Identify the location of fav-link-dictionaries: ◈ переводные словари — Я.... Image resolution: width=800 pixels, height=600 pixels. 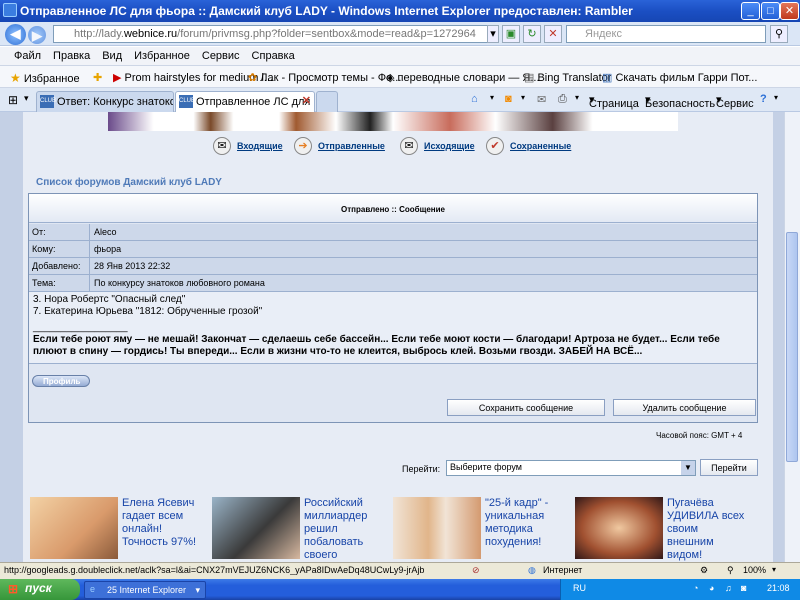
(463, 77).